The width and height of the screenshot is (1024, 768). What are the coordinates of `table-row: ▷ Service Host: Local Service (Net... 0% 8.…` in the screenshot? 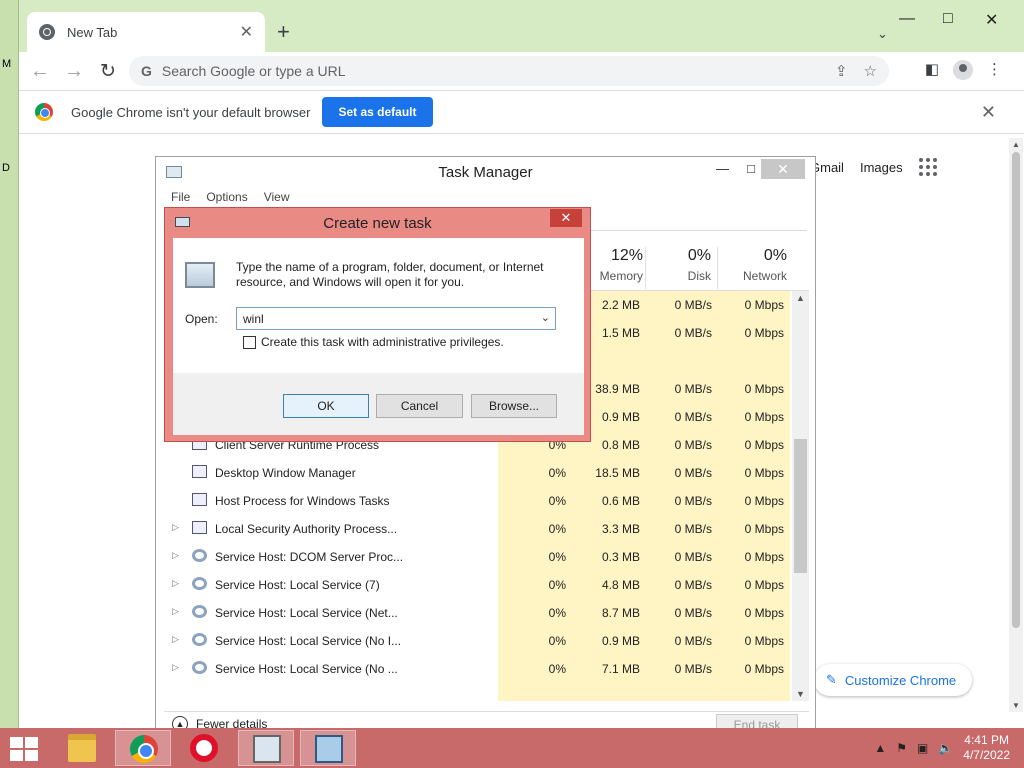 It's located at (477, 613).